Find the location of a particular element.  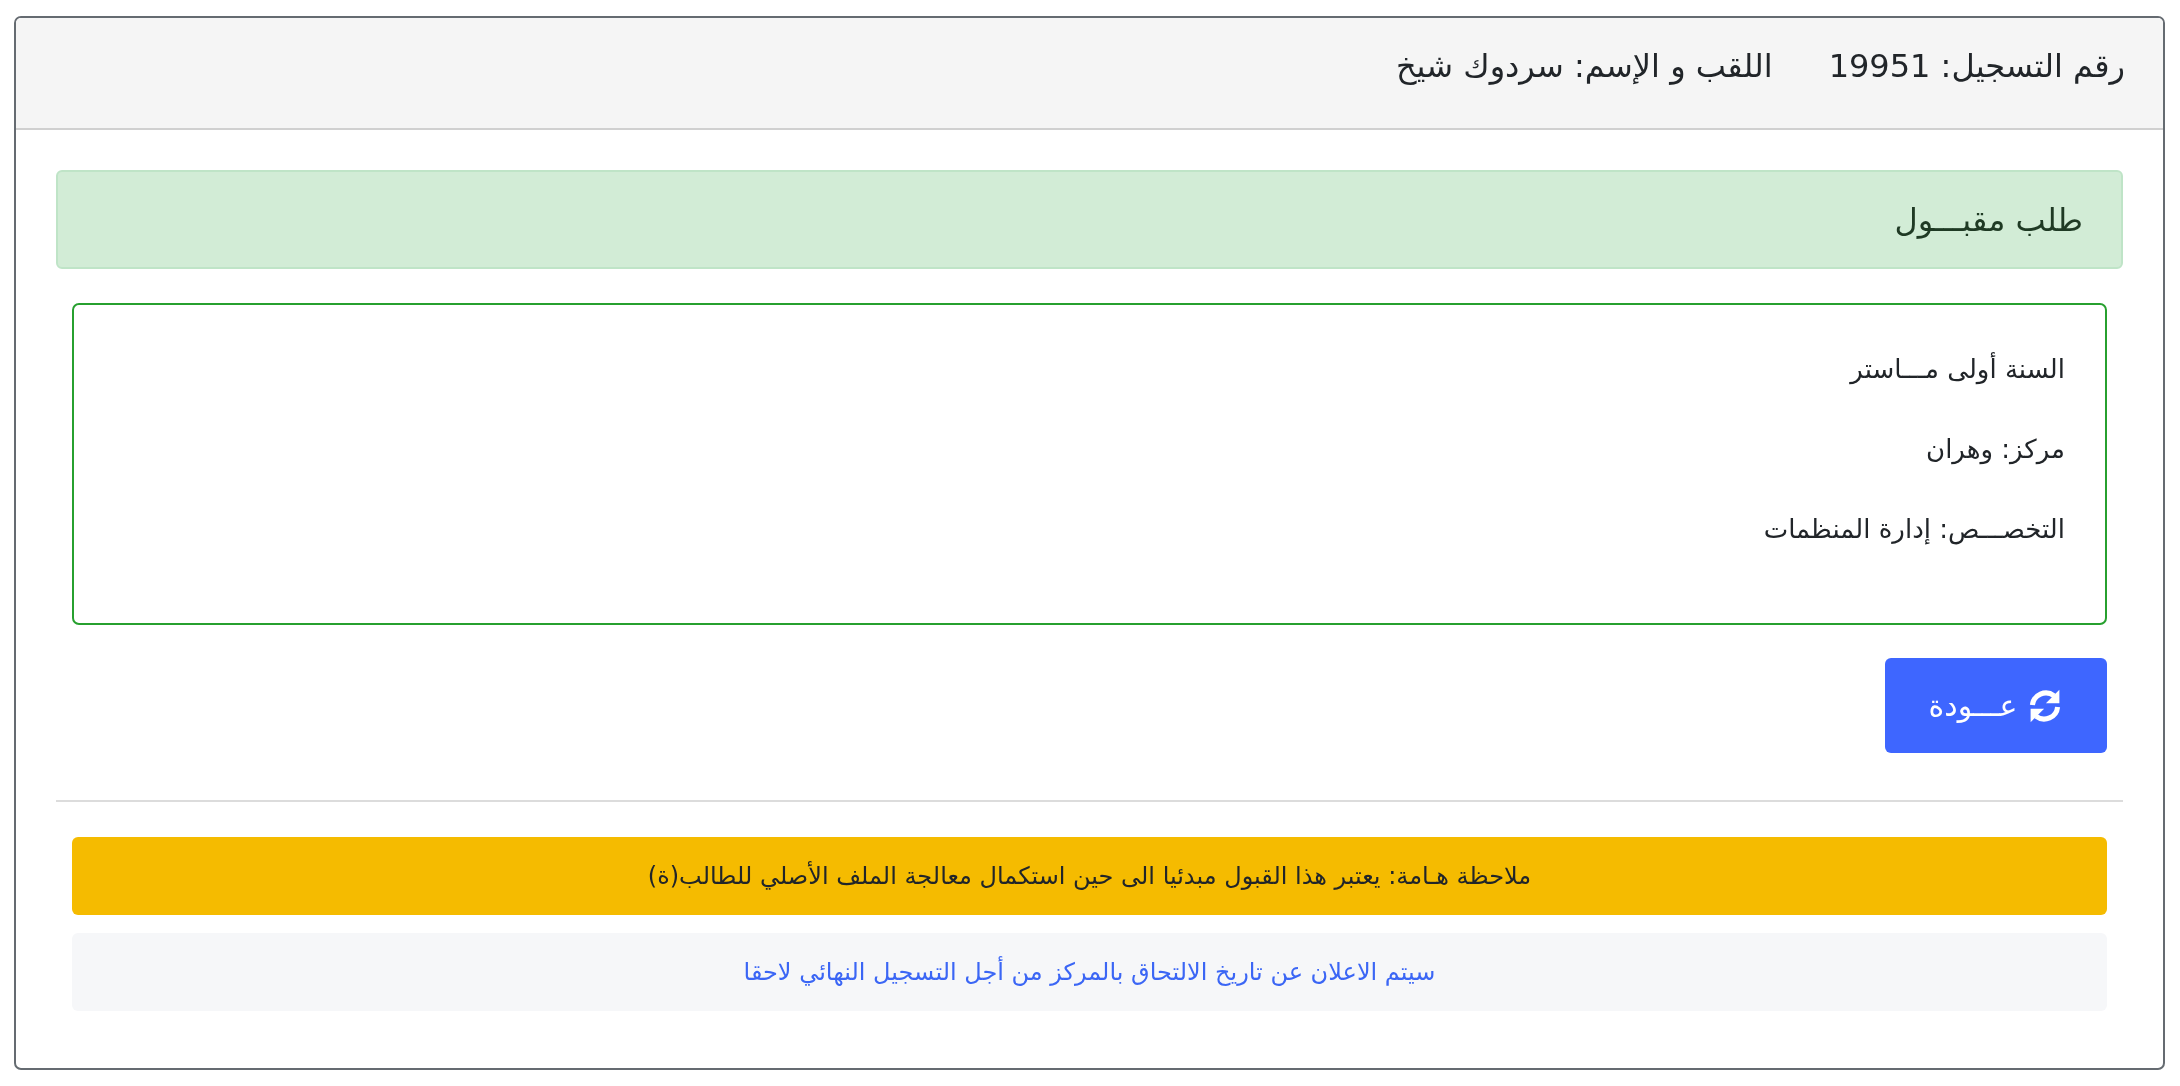

status-text: طلب مقبـــول is located at coordinates (1988, 219).